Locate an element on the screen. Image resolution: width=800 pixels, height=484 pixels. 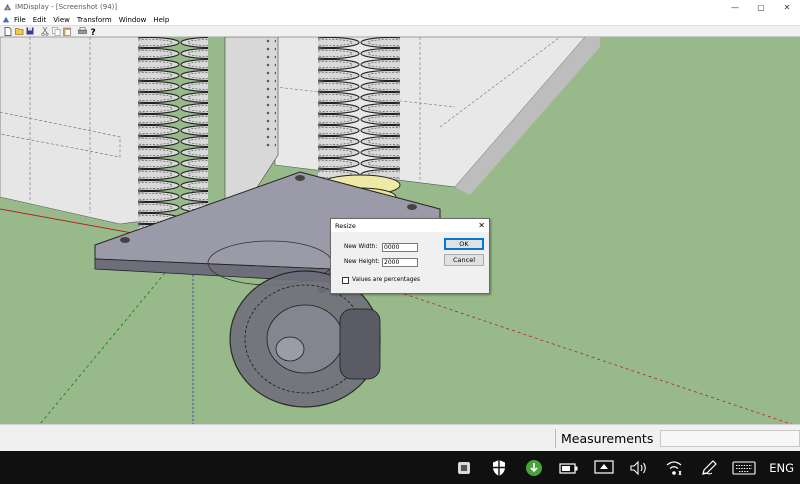
menu-window: Window is located at coordinates (133, 20).